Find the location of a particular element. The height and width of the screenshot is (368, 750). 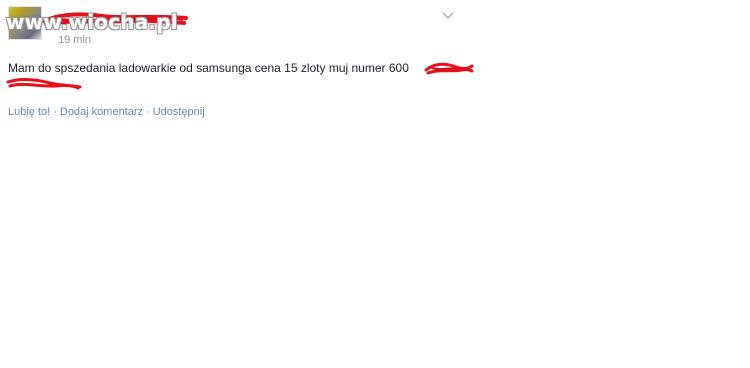

share-link: Udostępnij is located at coordinates (179, 112).